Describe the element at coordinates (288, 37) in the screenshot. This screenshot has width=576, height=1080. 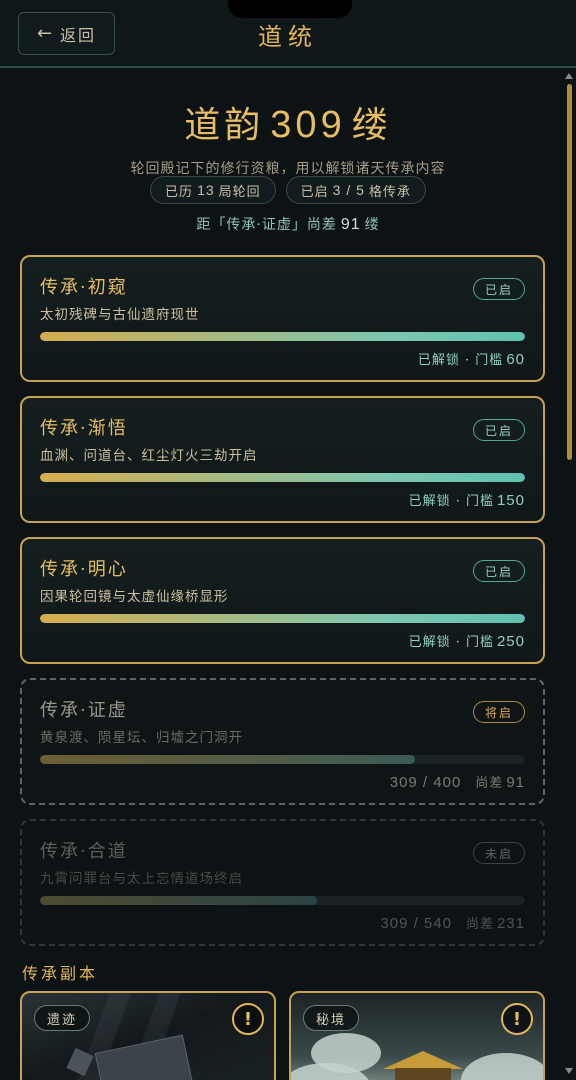
I see `page-title: 道统` at that location.